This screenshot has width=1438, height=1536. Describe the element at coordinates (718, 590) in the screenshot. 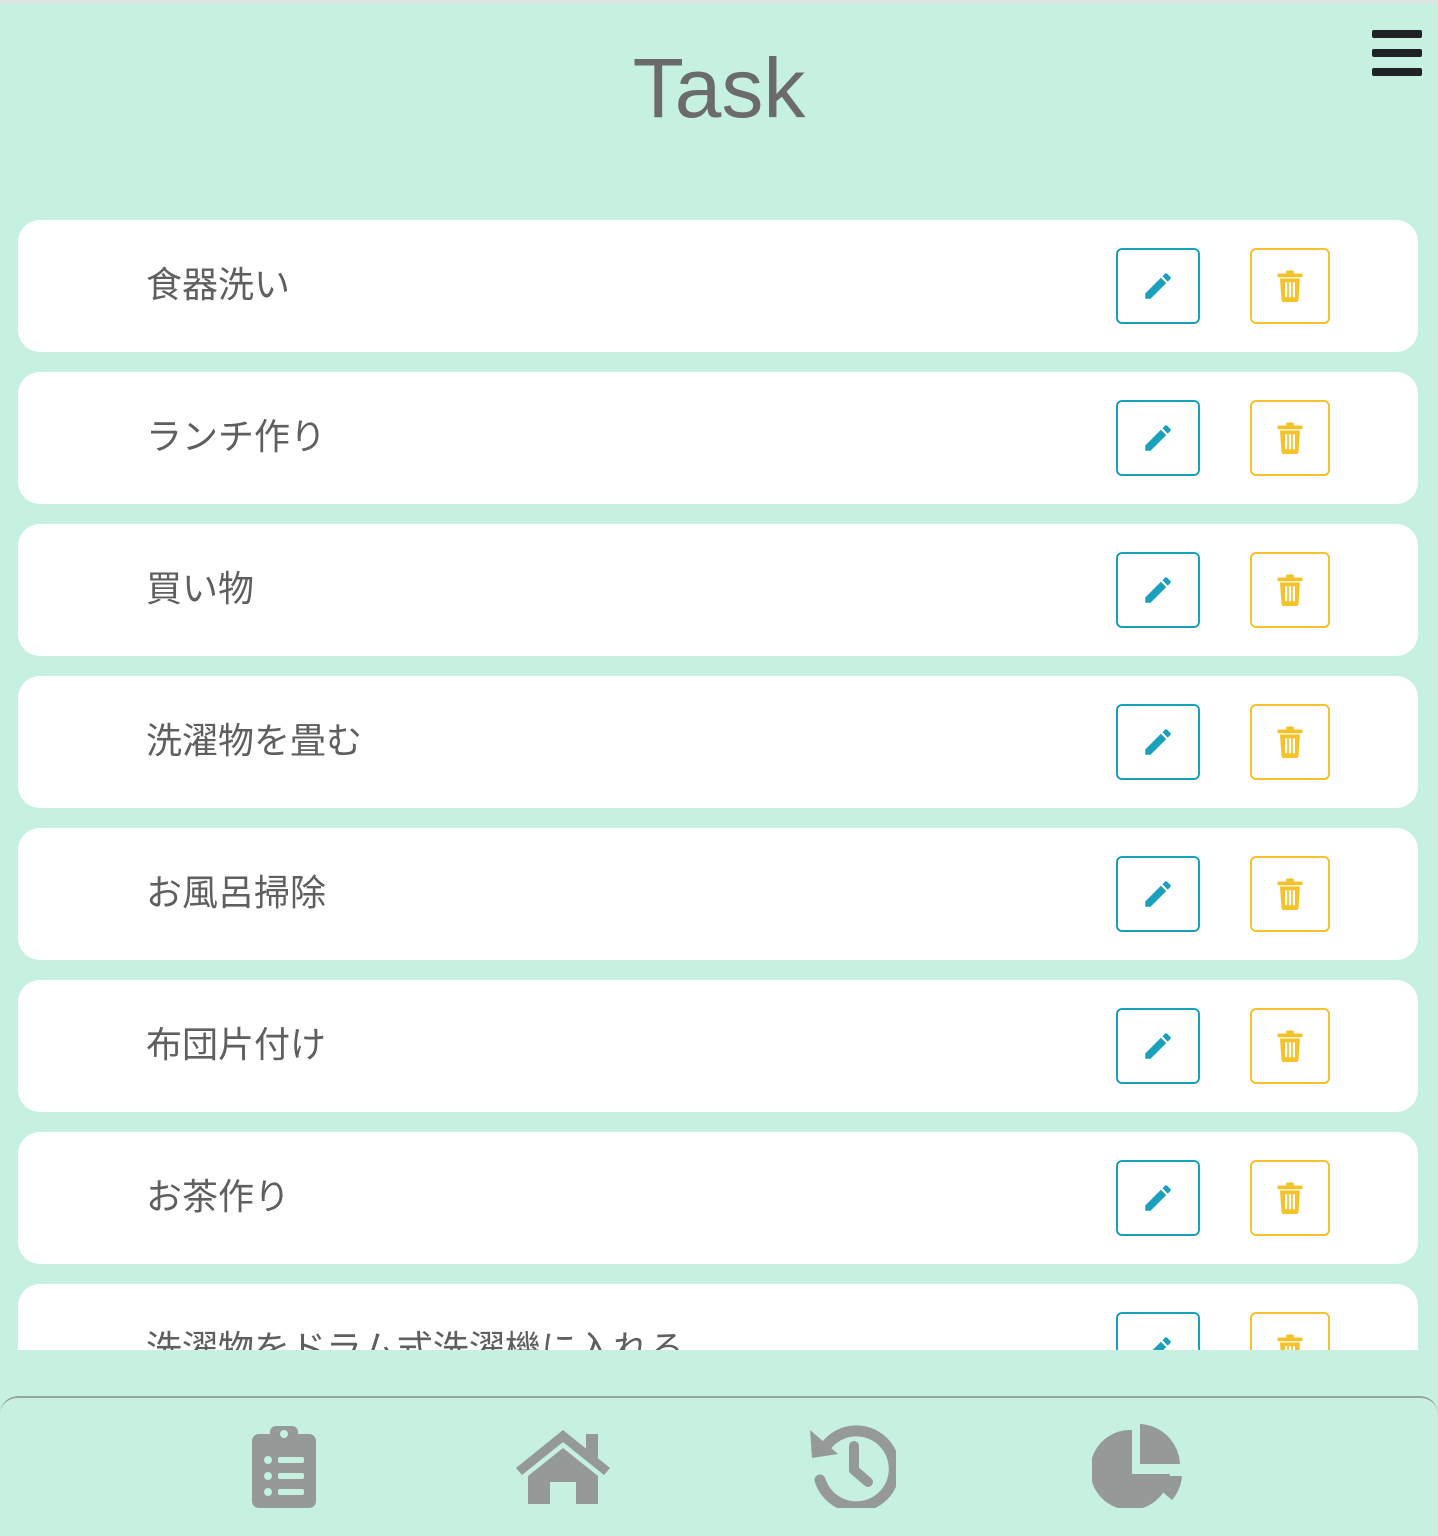

I see `task-row: 買い物` at that location.